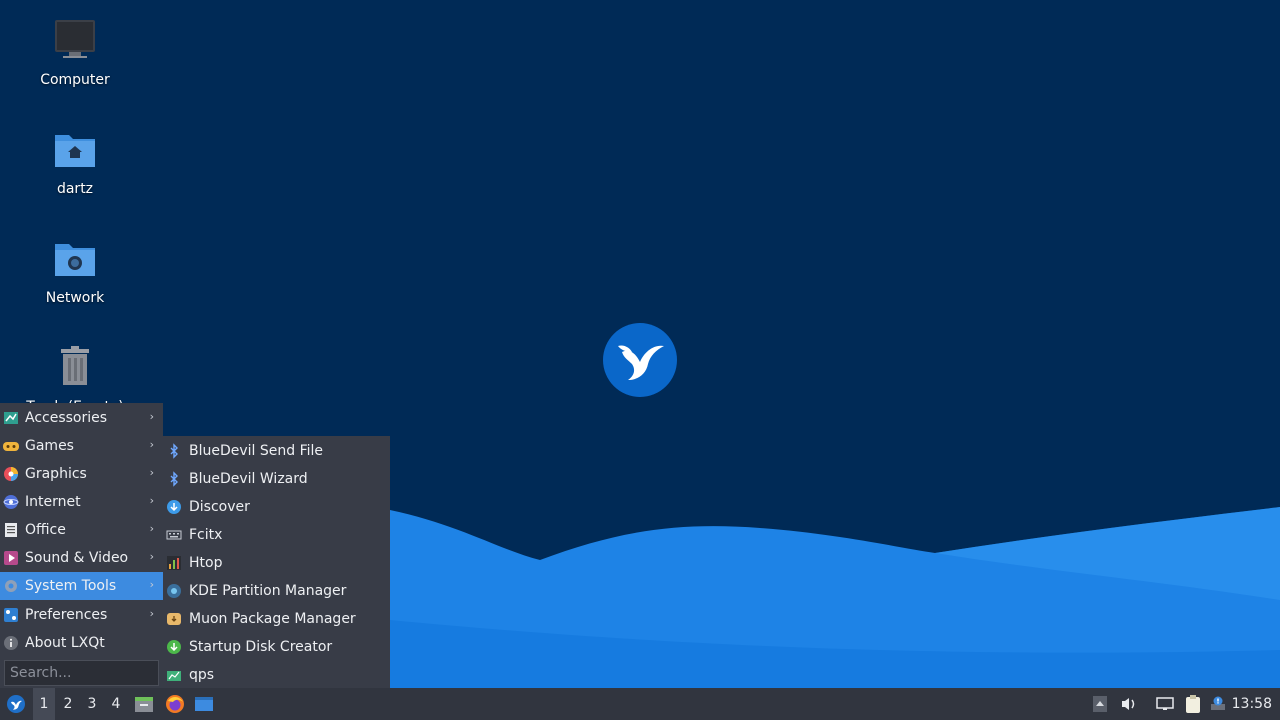 The height and width of the screenshot is (720, 1280). Describe the element at coordinates (53, 502) in the screenshot. I see `menu-item-label: Internet` at that location.